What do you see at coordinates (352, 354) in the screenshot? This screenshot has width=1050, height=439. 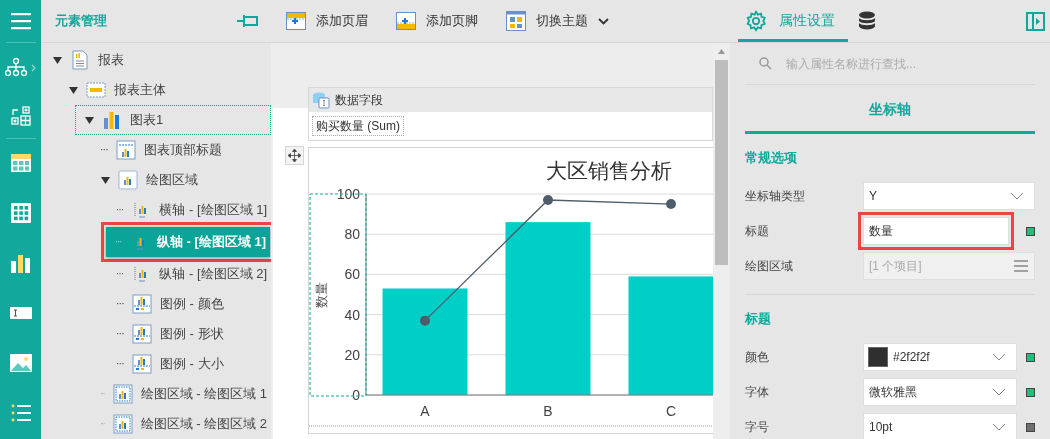 I see `y-tick-label: 20` at bounding box center [352, 354].